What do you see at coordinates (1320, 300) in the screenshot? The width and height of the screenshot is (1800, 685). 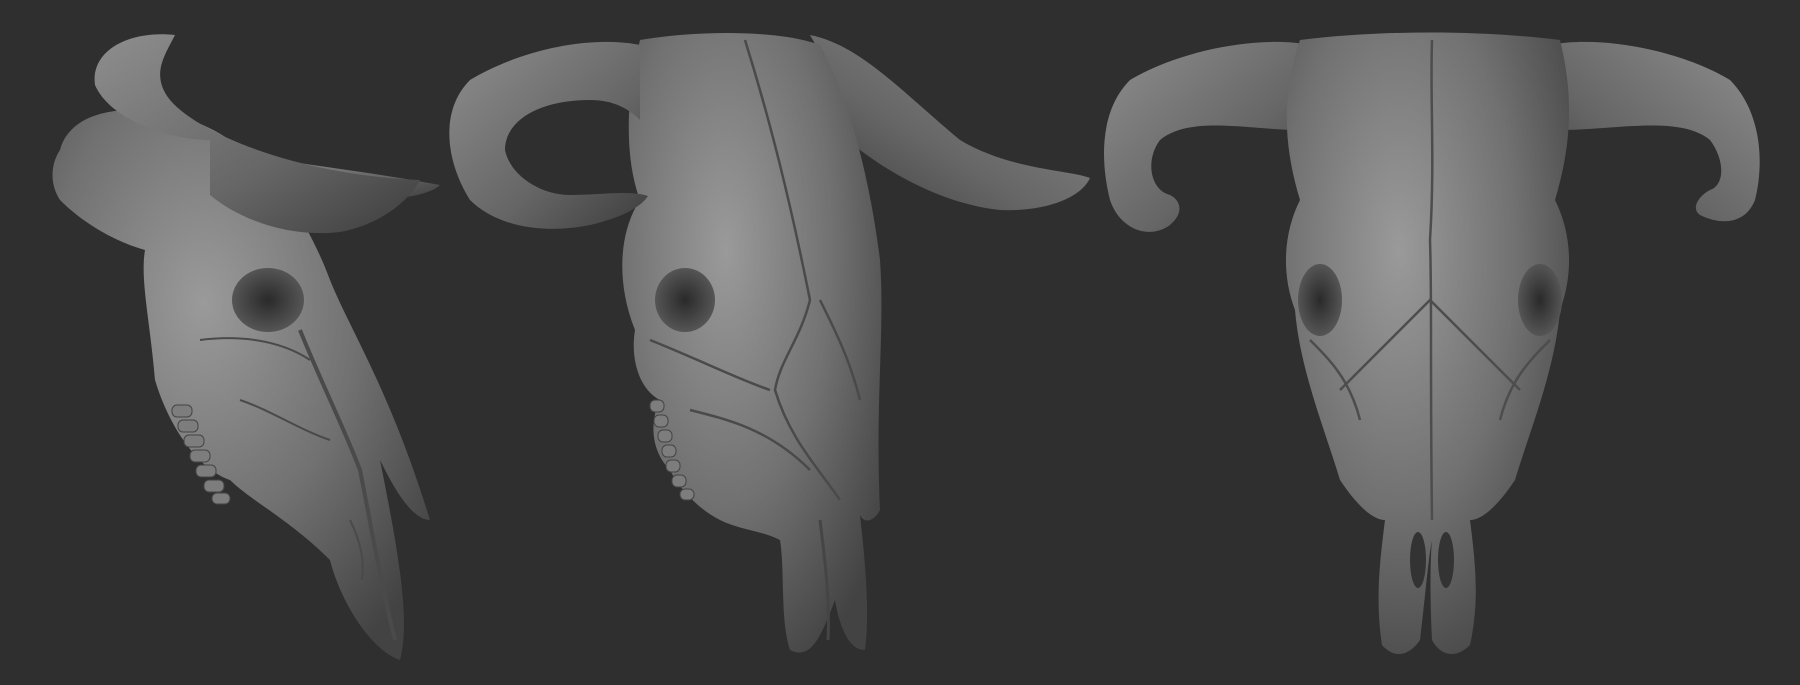 I see `eye-socket-left` at bounding box center [1320, 300].